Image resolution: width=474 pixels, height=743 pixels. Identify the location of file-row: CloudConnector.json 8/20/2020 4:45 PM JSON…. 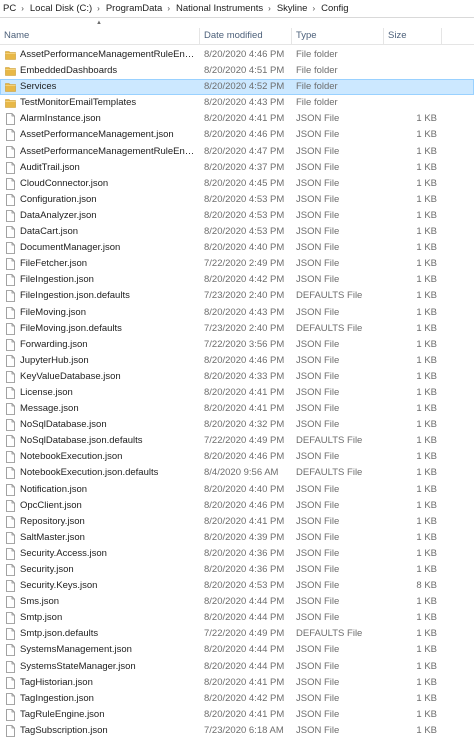
(237, 184).